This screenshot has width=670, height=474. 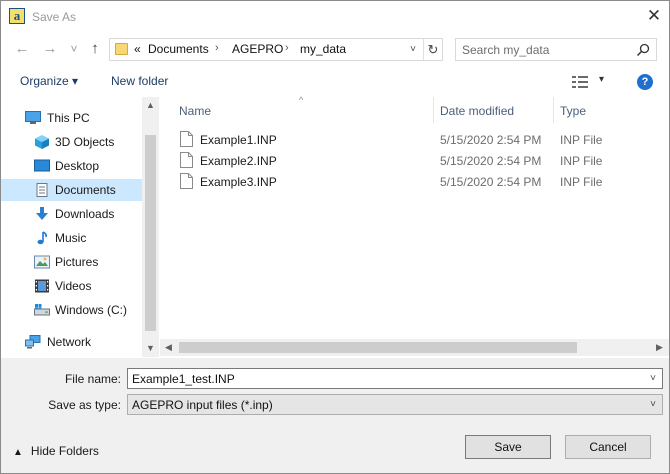 What do you see at coordinates (546, 49) in the screenshot?
I see `search-input` at bounding box center [546, 49].